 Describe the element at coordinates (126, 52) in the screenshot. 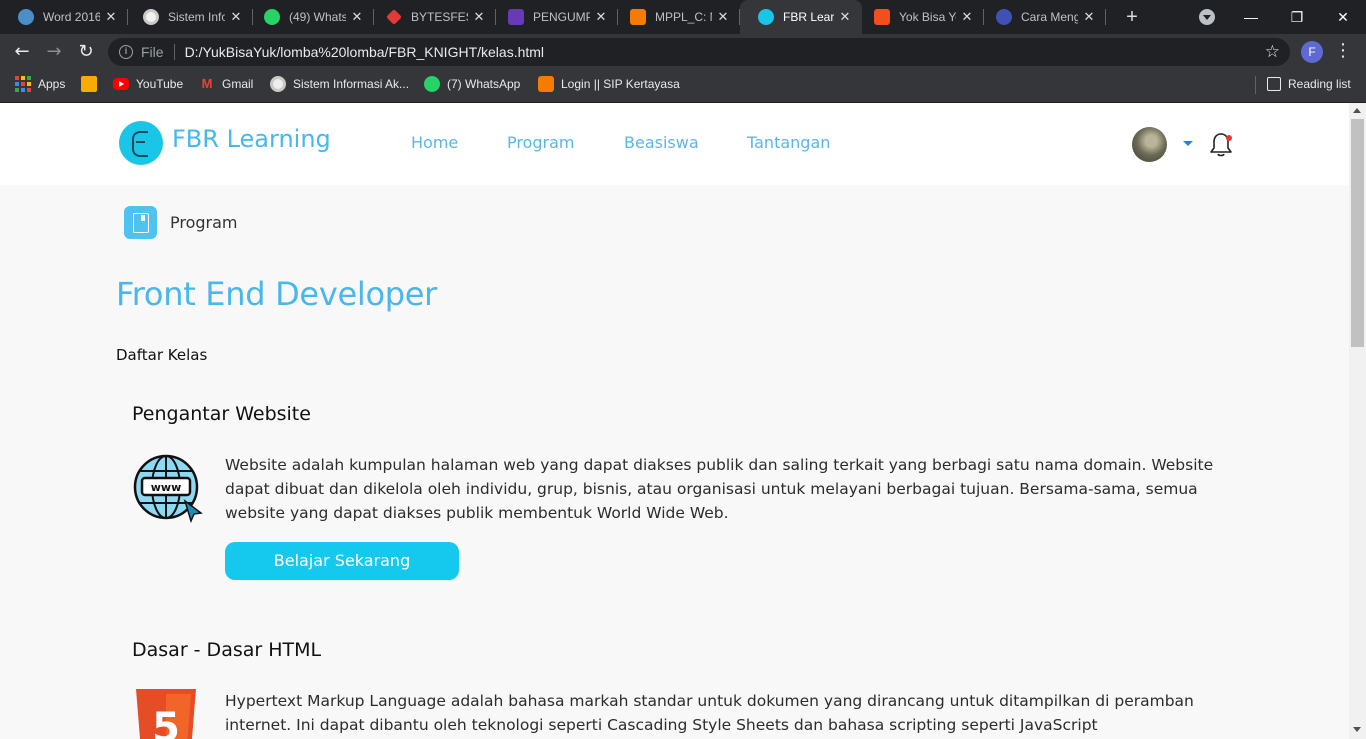

I see `info-icon: i` at that location.